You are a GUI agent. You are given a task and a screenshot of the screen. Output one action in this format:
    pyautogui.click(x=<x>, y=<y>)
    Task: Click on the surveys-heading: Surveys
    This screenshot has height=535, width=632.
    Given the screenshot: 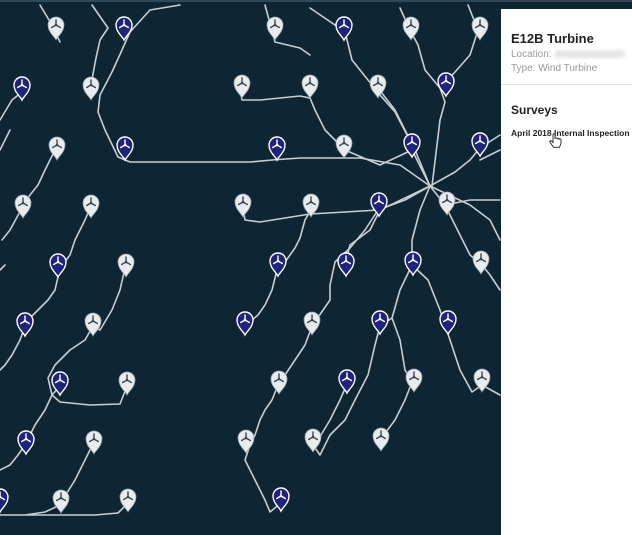 What is the action you would take?
    pyautogui.click(x=534, y=110)
    